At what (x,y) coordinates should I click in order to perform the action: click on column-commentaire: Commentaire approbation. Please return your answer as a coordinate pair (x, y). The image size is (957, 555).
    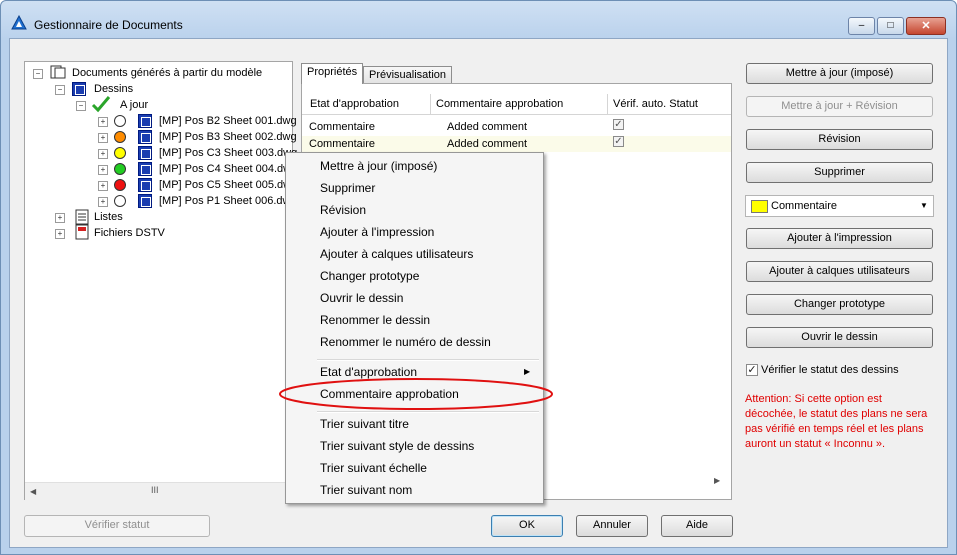
    Looking at the image, I should click on (519, 104).